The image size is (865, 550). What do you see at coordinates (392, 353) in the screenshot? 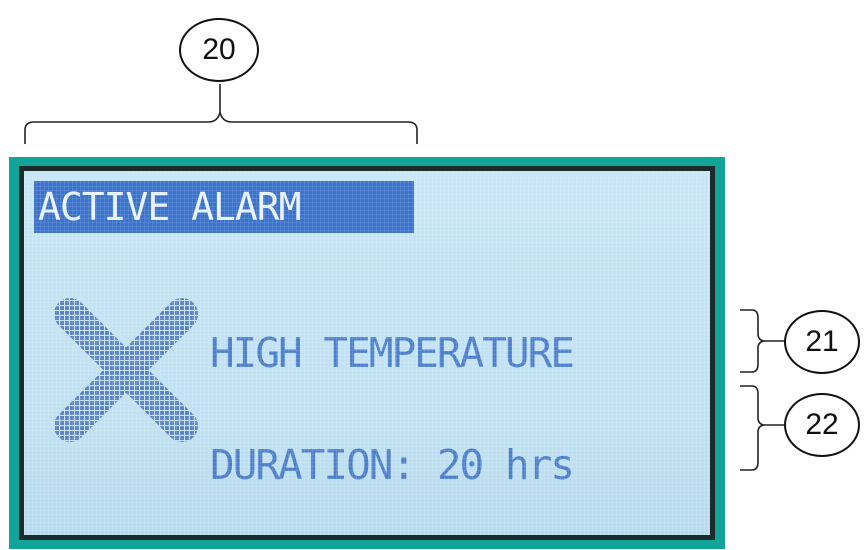
I see `alarm-name-text: HIGH TEMPERATURE` at bounding box center [392, 353].